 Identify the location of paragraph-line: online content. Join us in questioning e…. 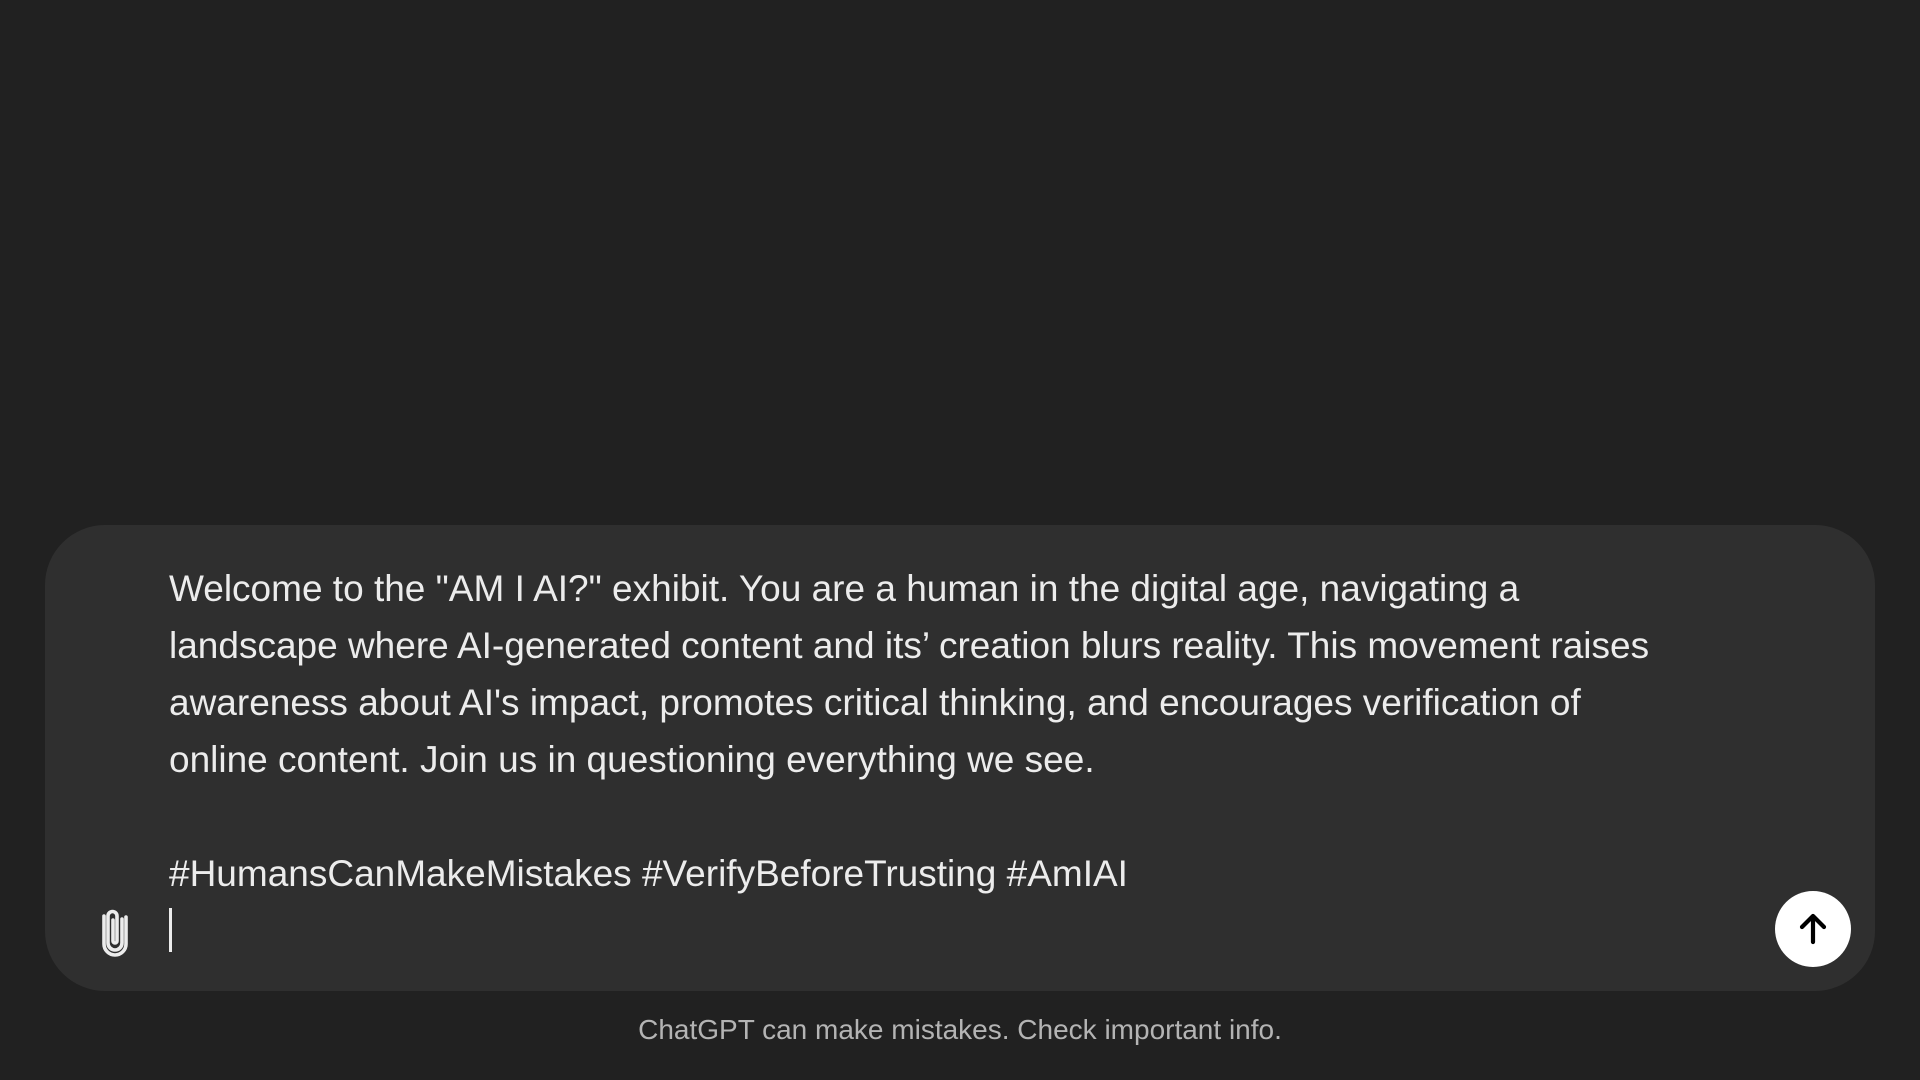
(632, 759).